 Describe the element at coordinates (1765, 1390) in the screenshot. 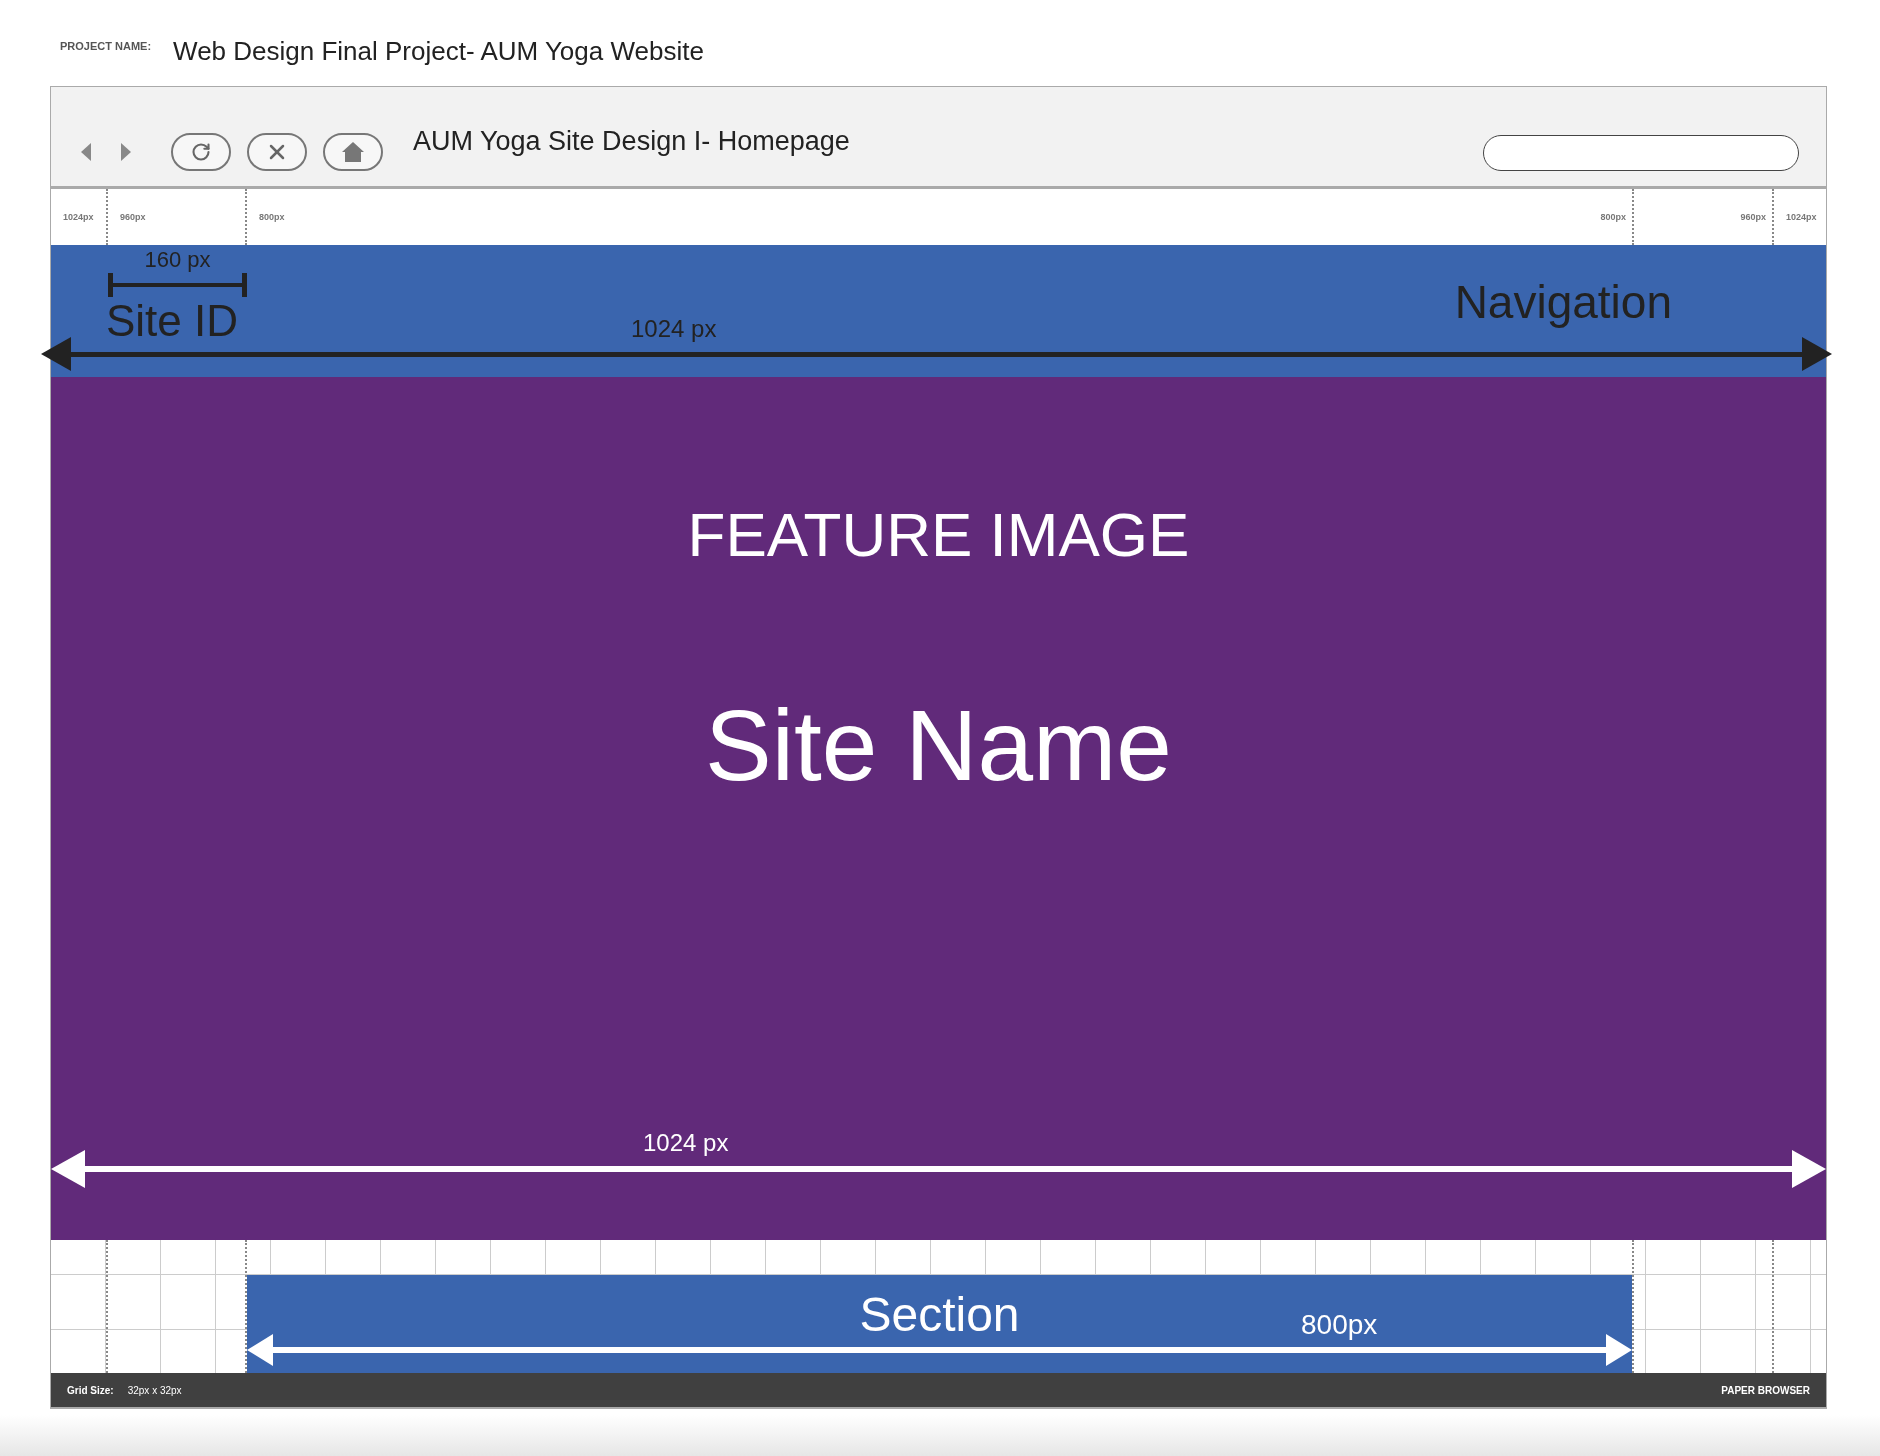

I see `brand-label: PAPER BROWSER` at that location.